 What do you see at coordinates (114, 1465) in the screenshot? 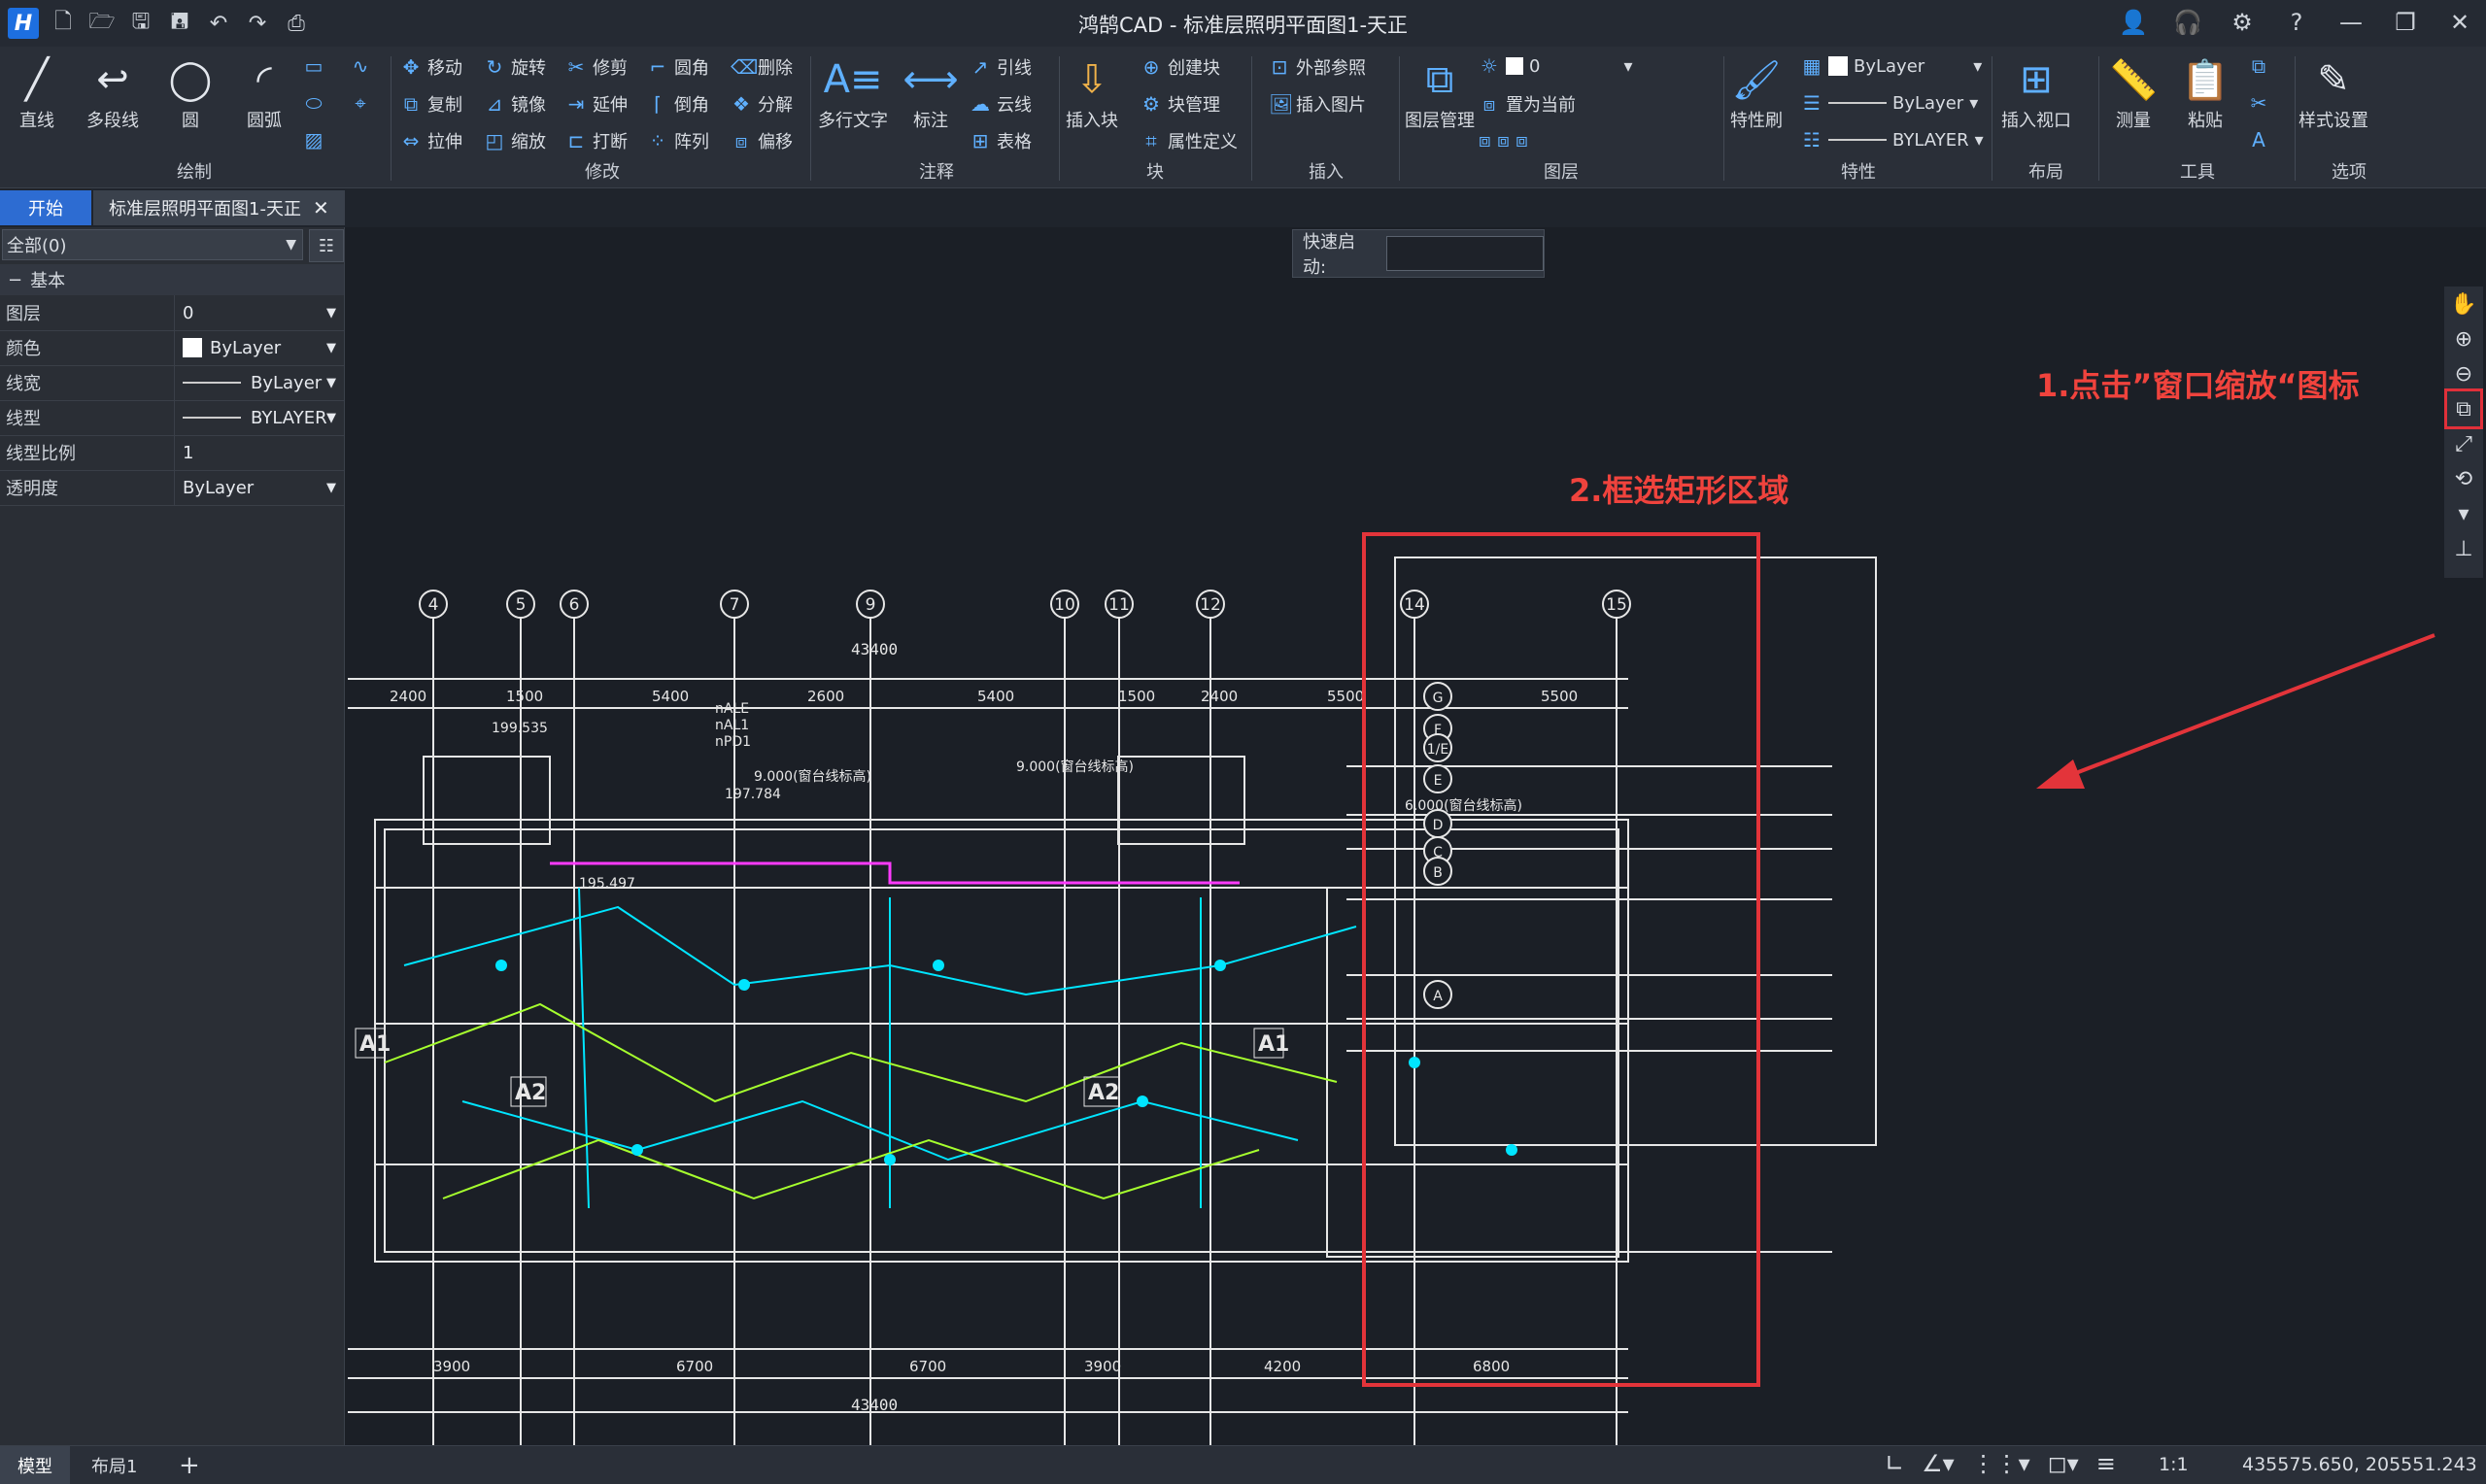
I see `tab-layout1: 布局1` at bounding box center [114, 1465].